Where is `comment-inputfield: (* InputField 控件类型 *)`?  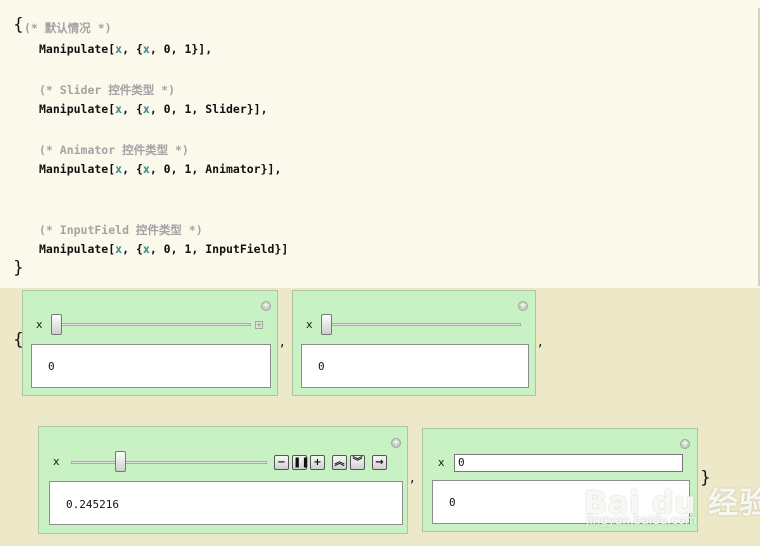
comment-inputfield: (* InputField 控件类型 *) is located at coordinates (121, 230).